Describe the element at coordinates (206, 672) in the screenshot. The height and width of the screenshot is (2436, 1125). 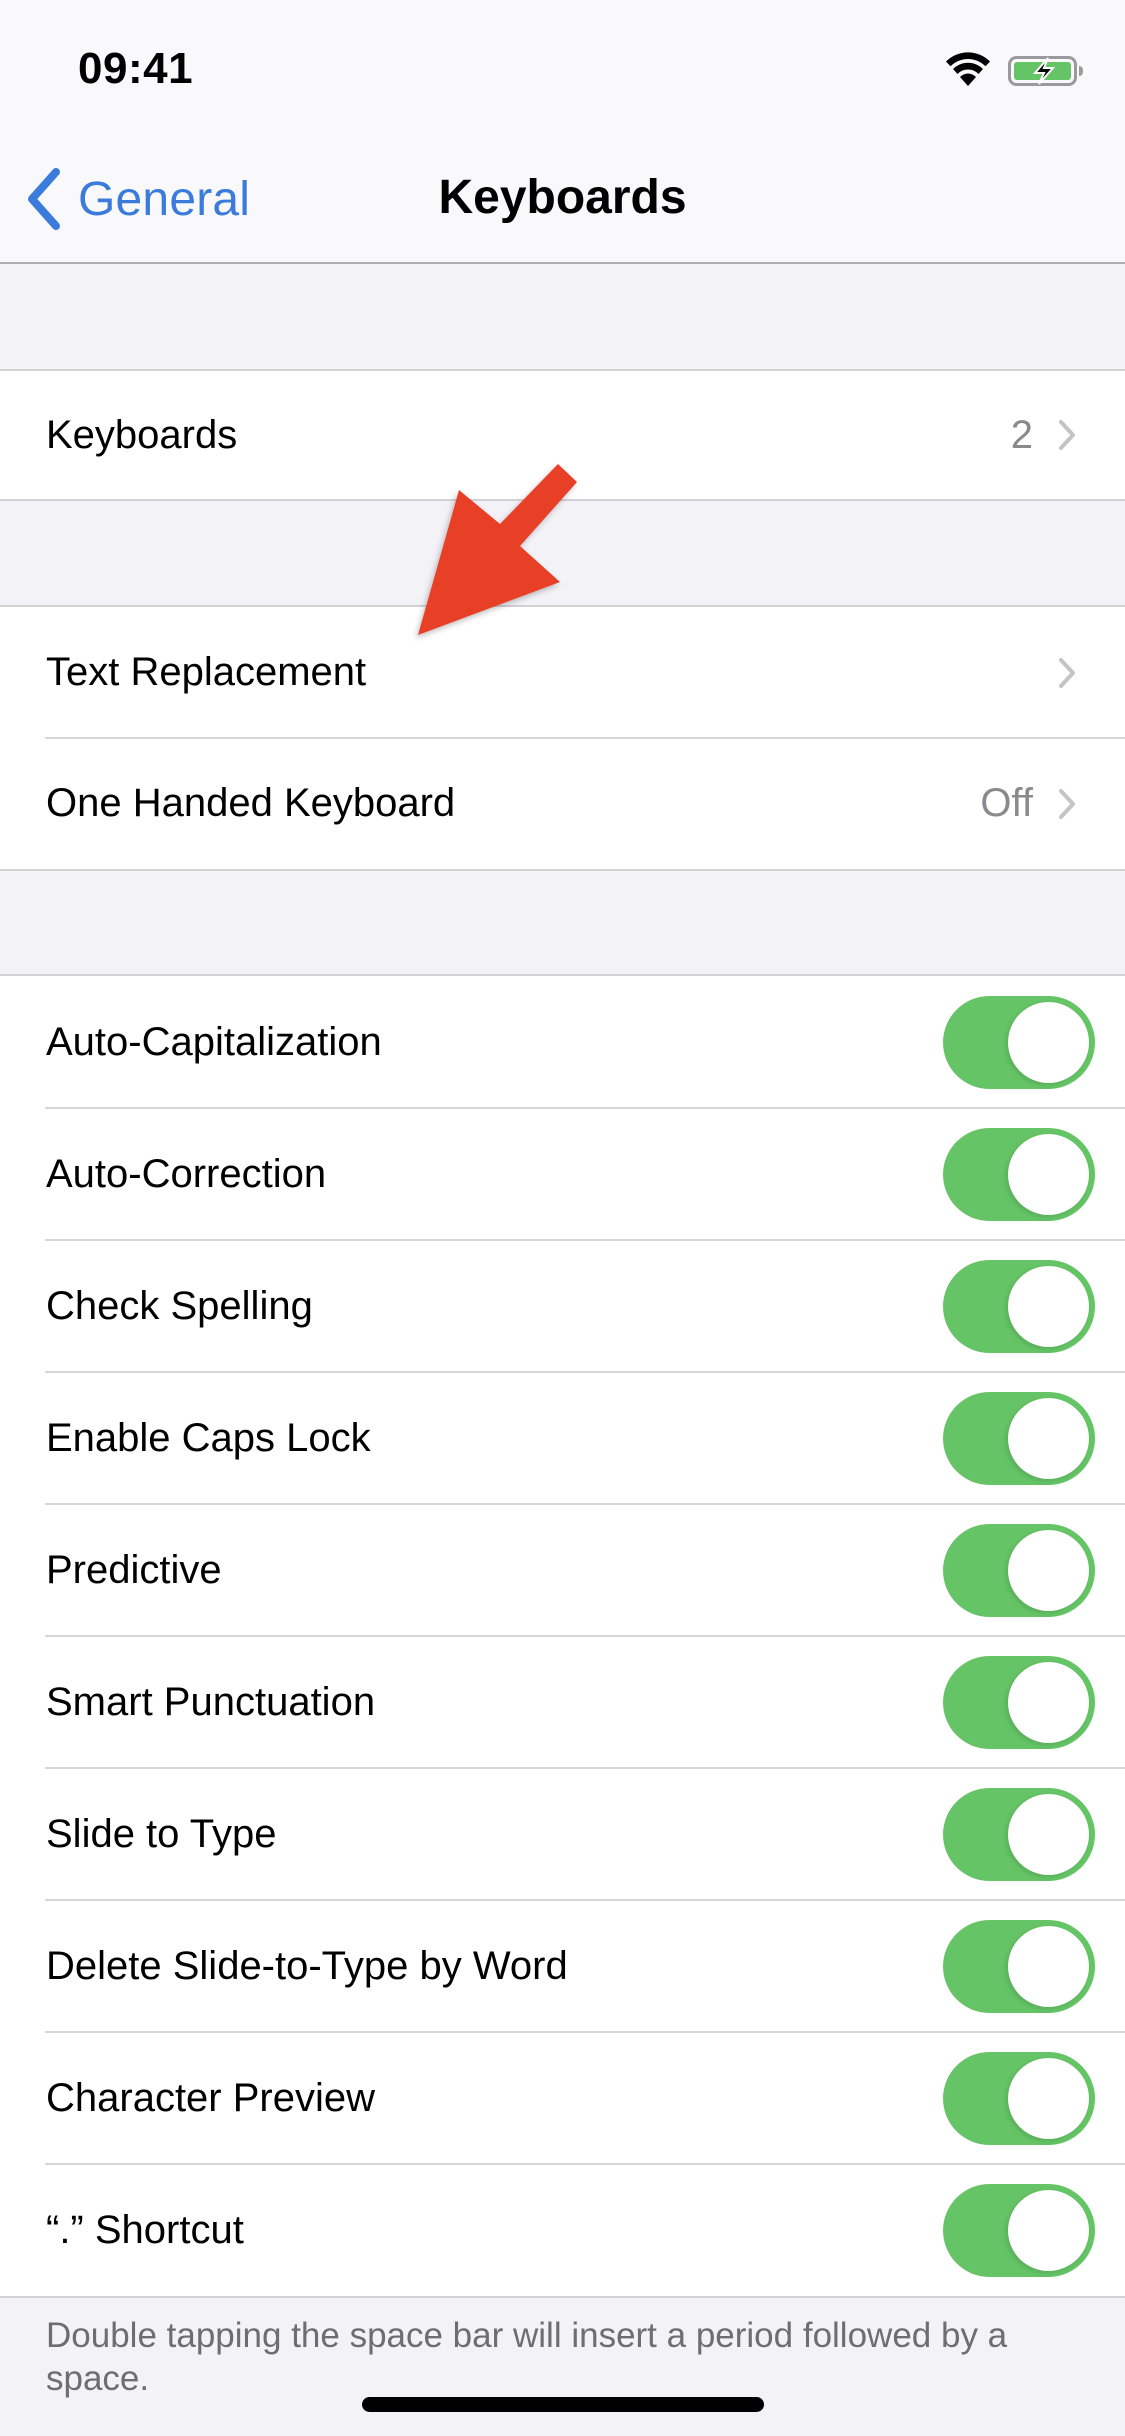
I see `row-label: Text Replacement` at that location.